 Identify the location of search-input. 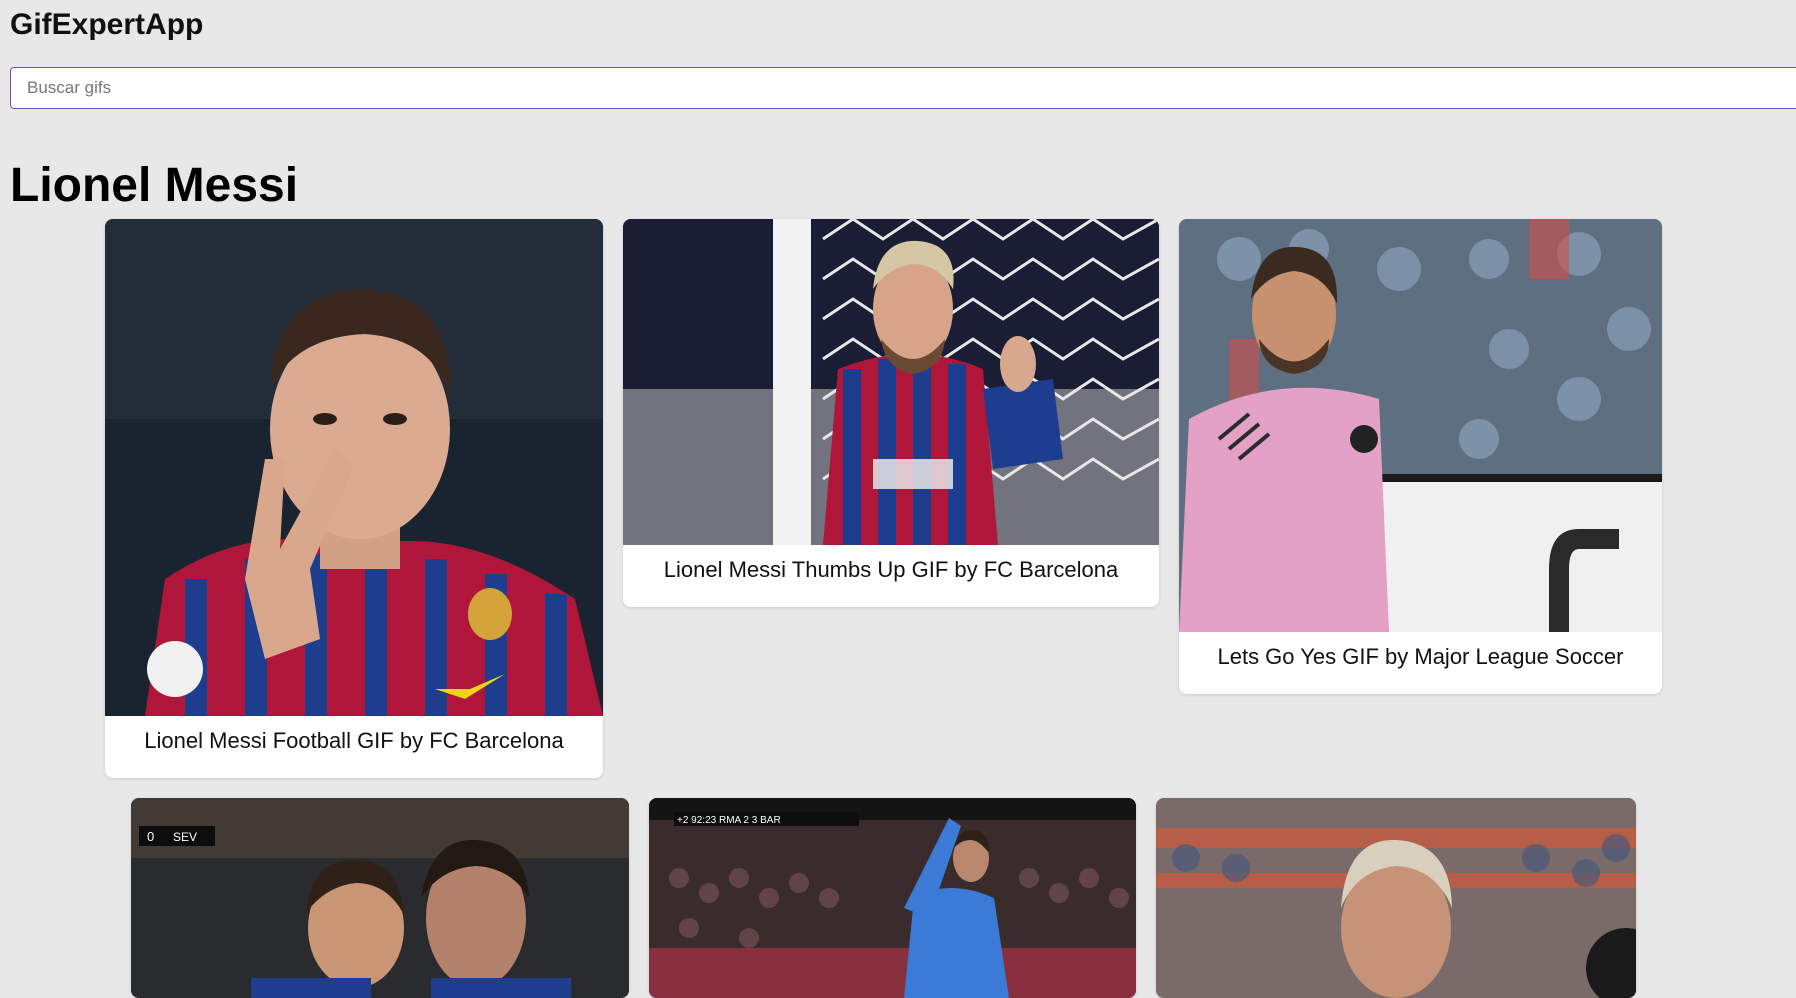
(903, 88).